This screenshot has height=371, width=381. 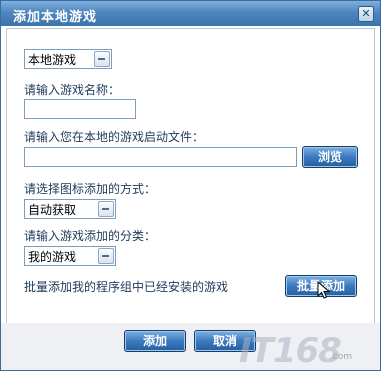 I want to click on icon-method-select: 自动获取, so click(x=70, y=209).